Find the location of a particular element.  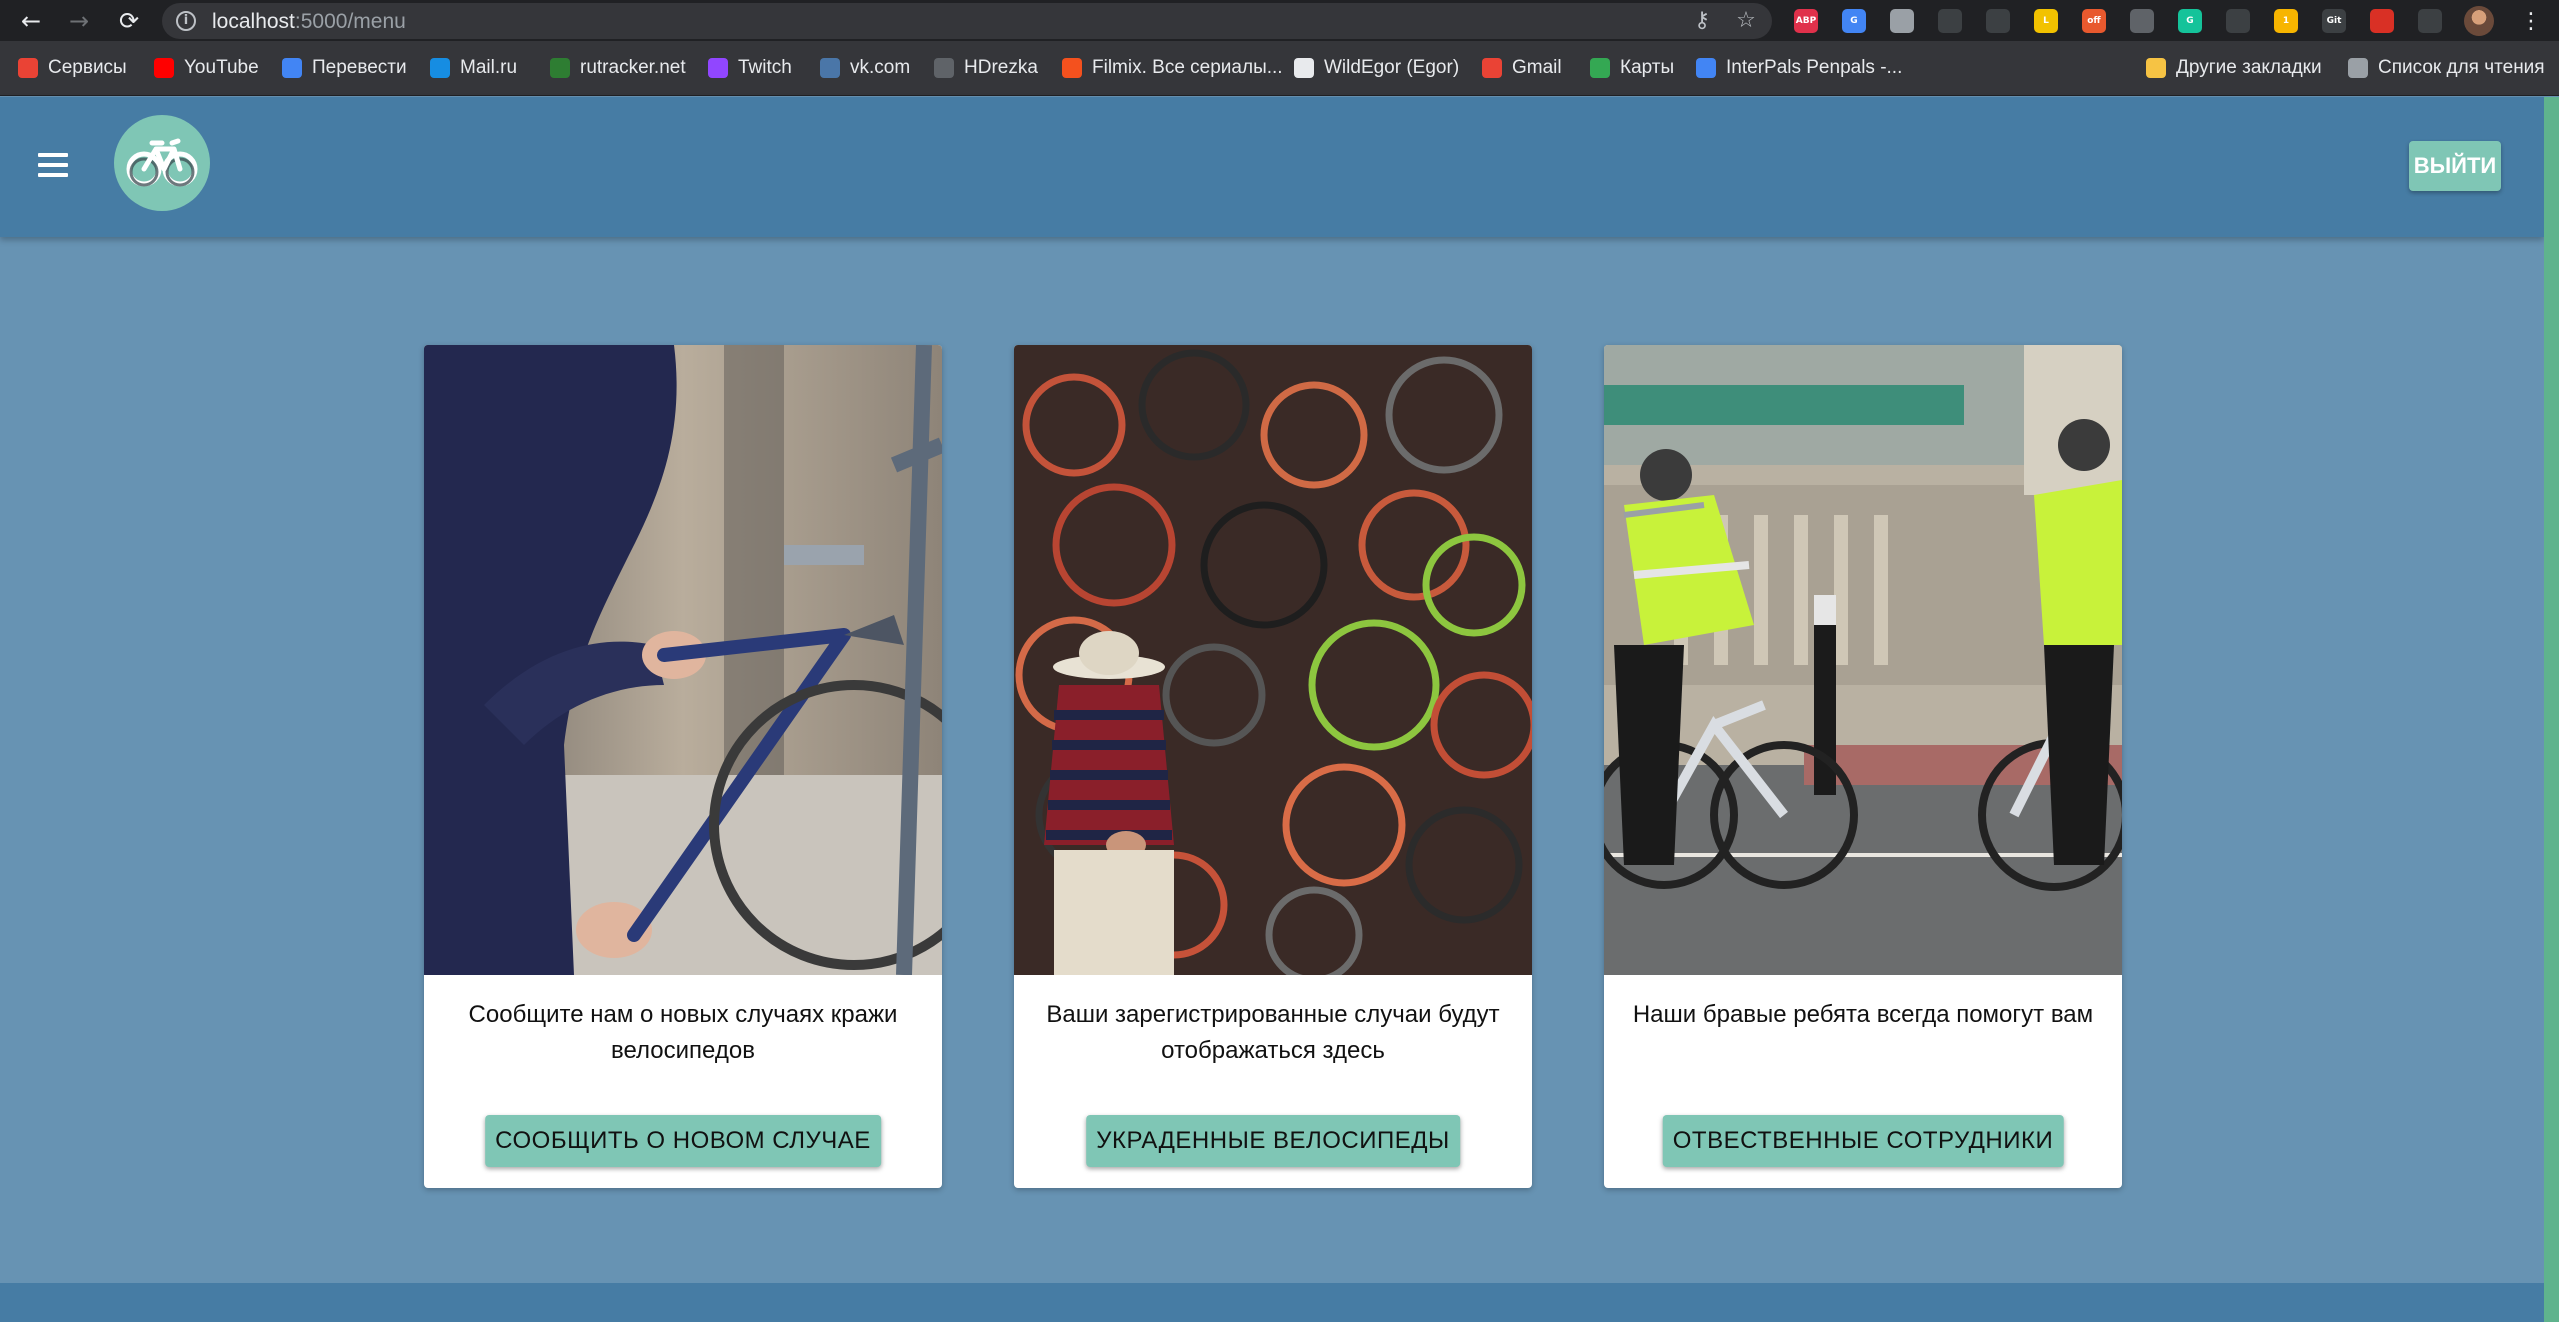

picture-in-picture-icon is located at coordinates (1950, 21).